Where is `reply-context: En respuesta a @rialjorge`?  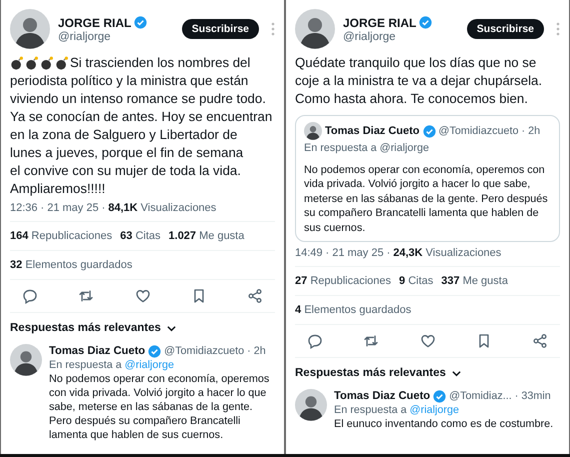
reply-context: En respuesta a @rialjorge is located at coordinates (367, 148).